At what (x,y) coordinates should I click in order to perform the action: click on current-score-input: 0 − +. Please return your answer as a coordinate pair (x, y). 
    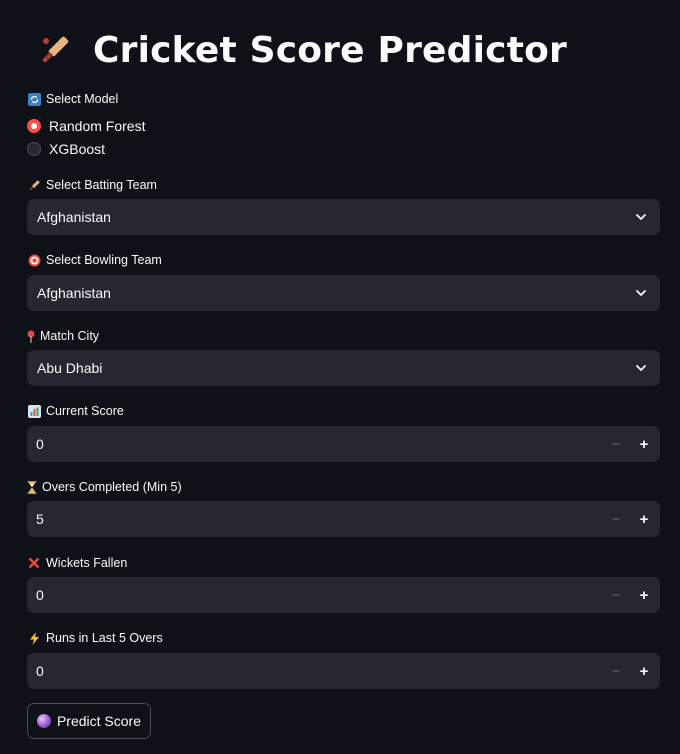
    Looking at the image, I should click on (343, 444).